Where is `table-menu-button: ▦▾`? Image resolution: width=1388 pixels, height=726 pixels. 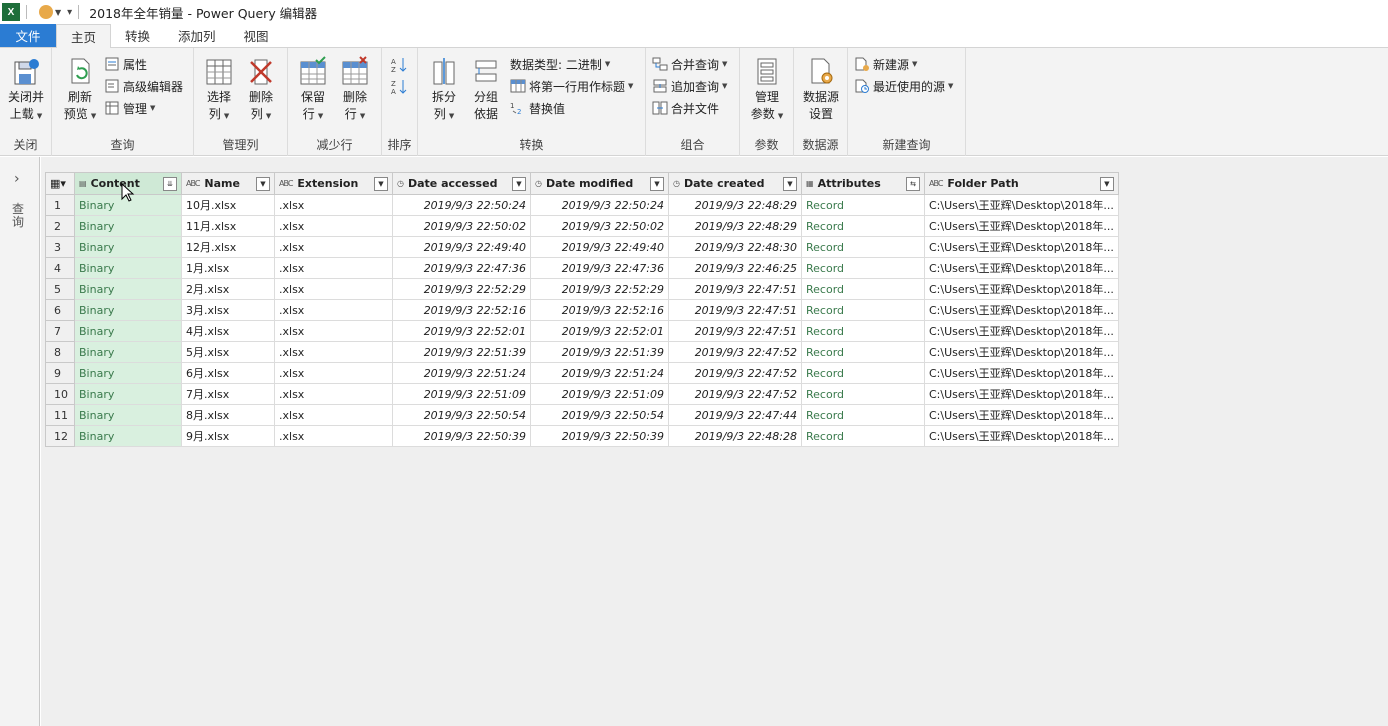 table-menu-button: ▦▾ is located at coordinates (60, 183).